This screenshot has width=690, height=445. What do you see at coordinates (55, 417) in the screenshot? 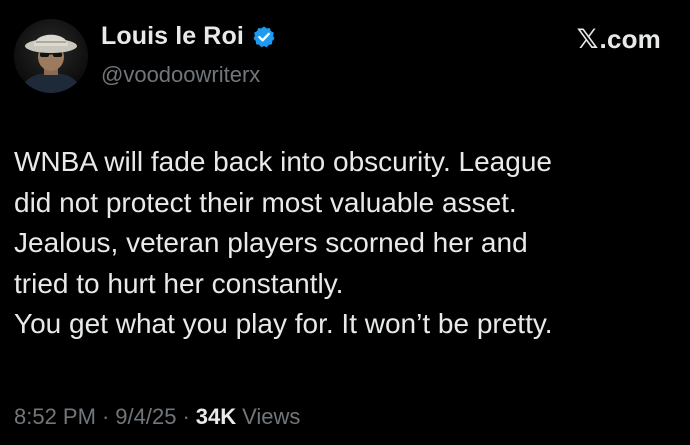
I see `tweet-time: 8:52 PM` at bounding box center [55, 417].